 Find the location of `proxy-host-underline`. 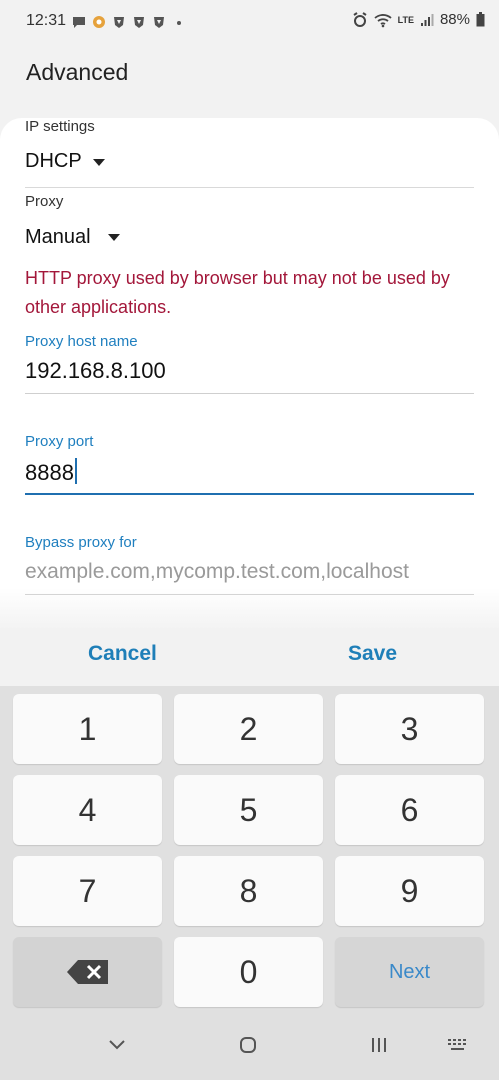

proxy-host-underline is located at coordinates (249, 393).